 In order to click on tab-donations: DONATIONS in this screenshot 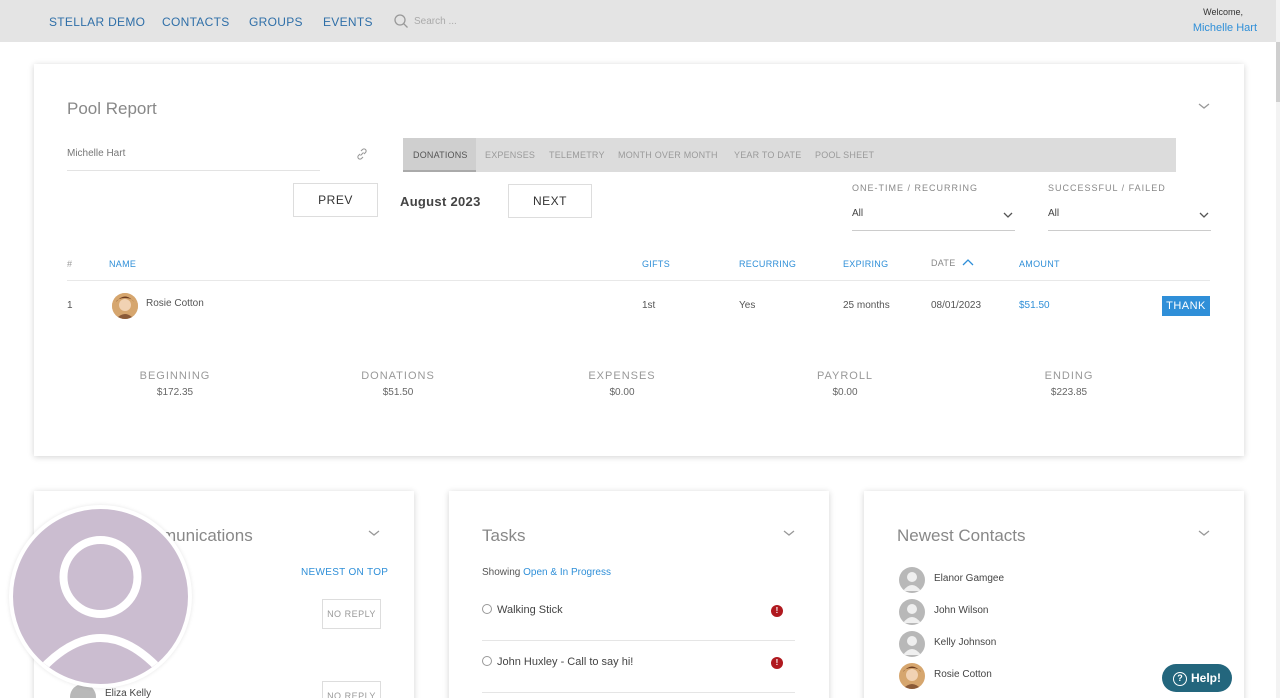, I will do `click(440, 155)`.